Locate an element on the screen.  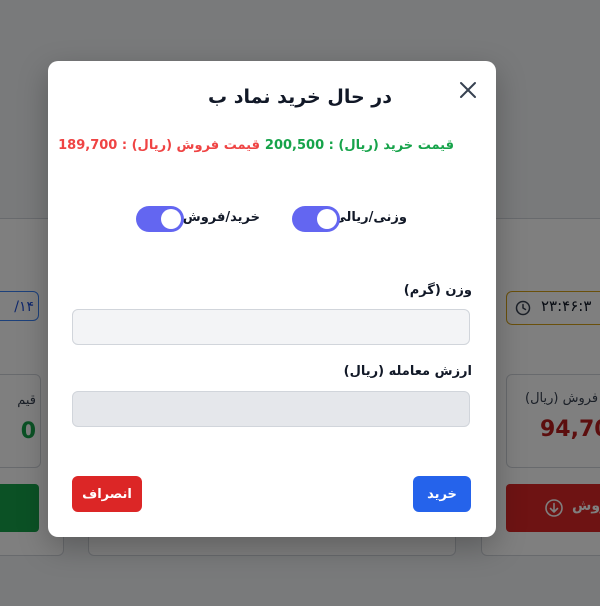
modal-title: در حال خرید نماد ب is located at coordinates (300, 97).